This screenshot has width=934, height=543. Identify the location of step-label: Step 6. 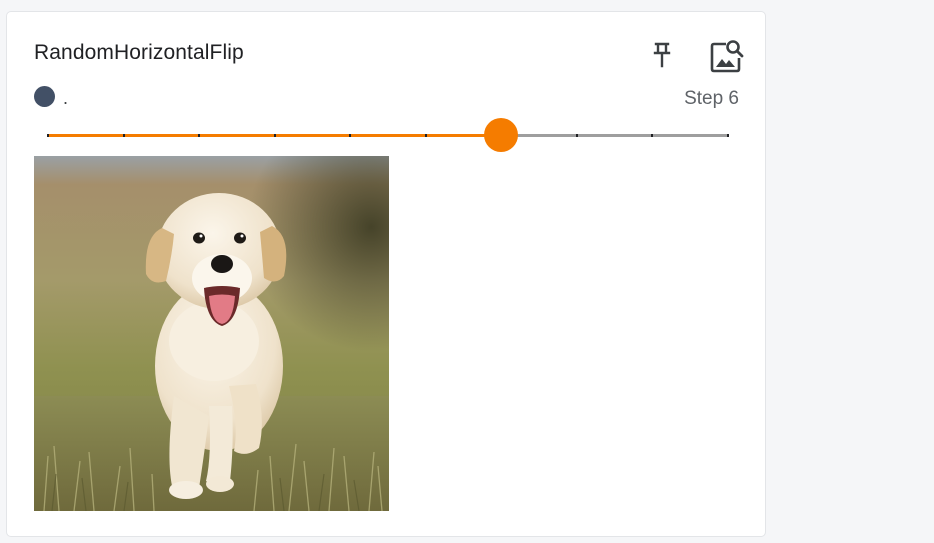
(711, 98).